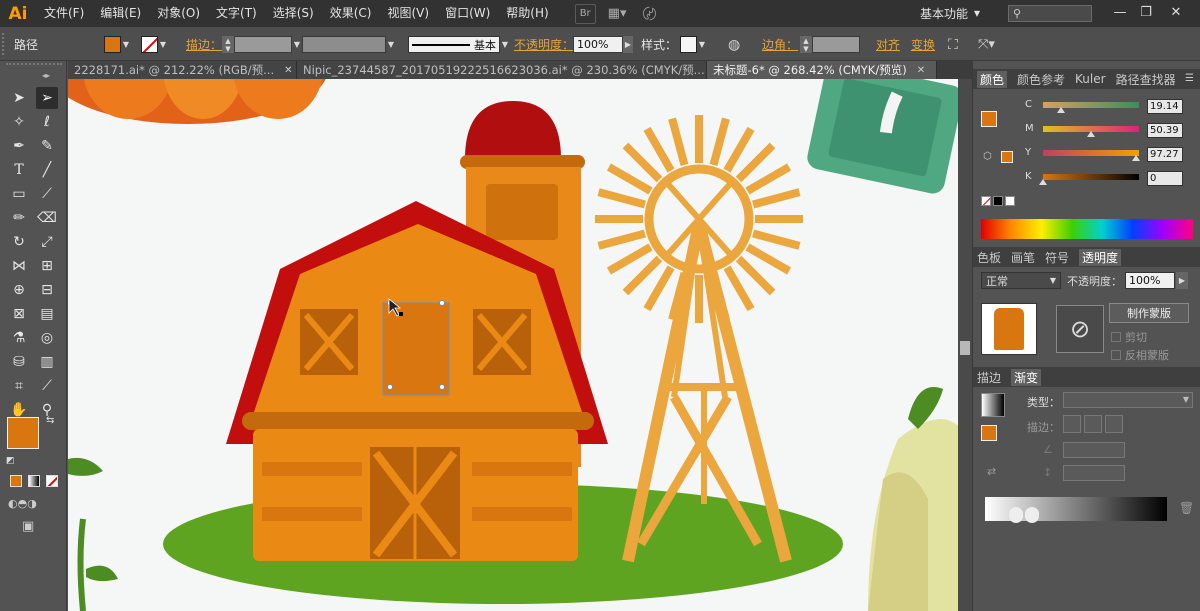  What do you see at coordinates (1100, 257) in the screenshot?
I see `tab-transparency: 透明度` at bounding box center [1100, 257].